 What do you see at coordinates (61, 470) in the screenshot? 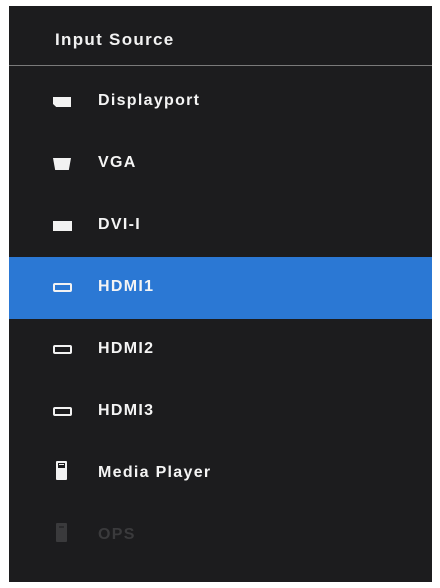
I see `usb-stick-icon` at bounding box center [61, 470].